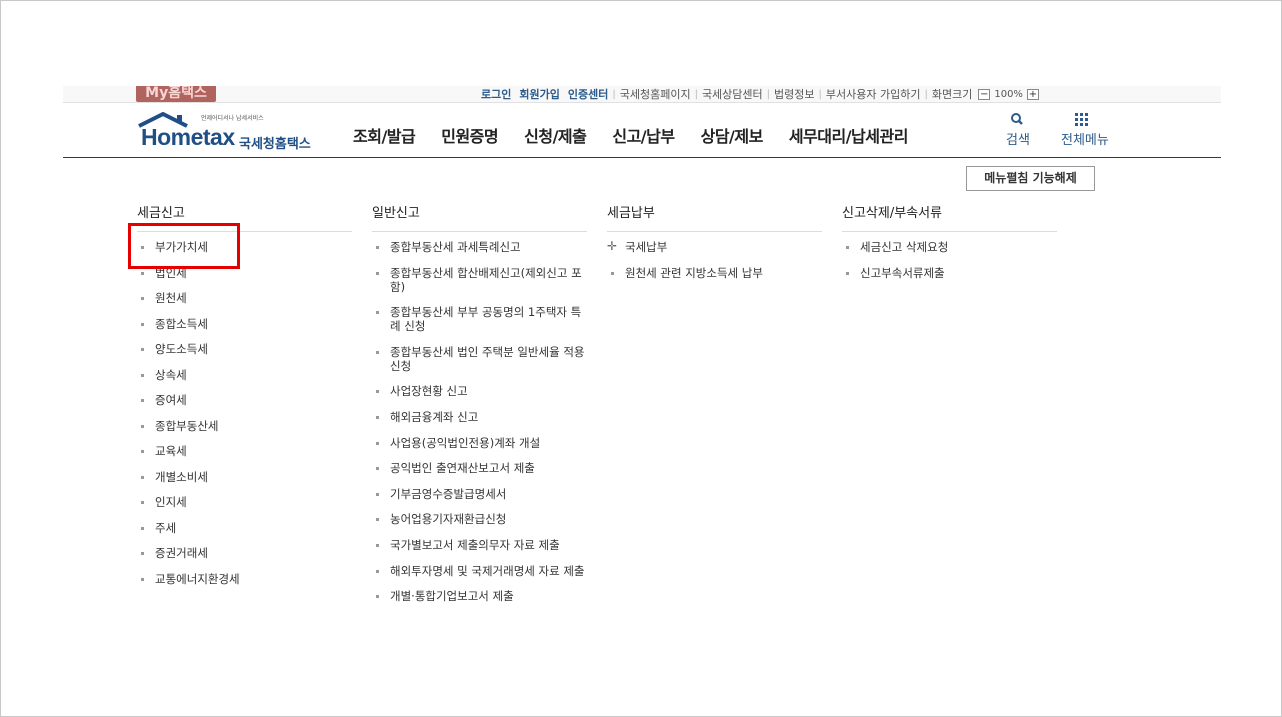 This screenshot has height=717, width=1282. What do you see at coordinates (244, 528) in the screenshot?
I see `menu-item-liquor-tax: 주세` at bounding box center [244, 528].